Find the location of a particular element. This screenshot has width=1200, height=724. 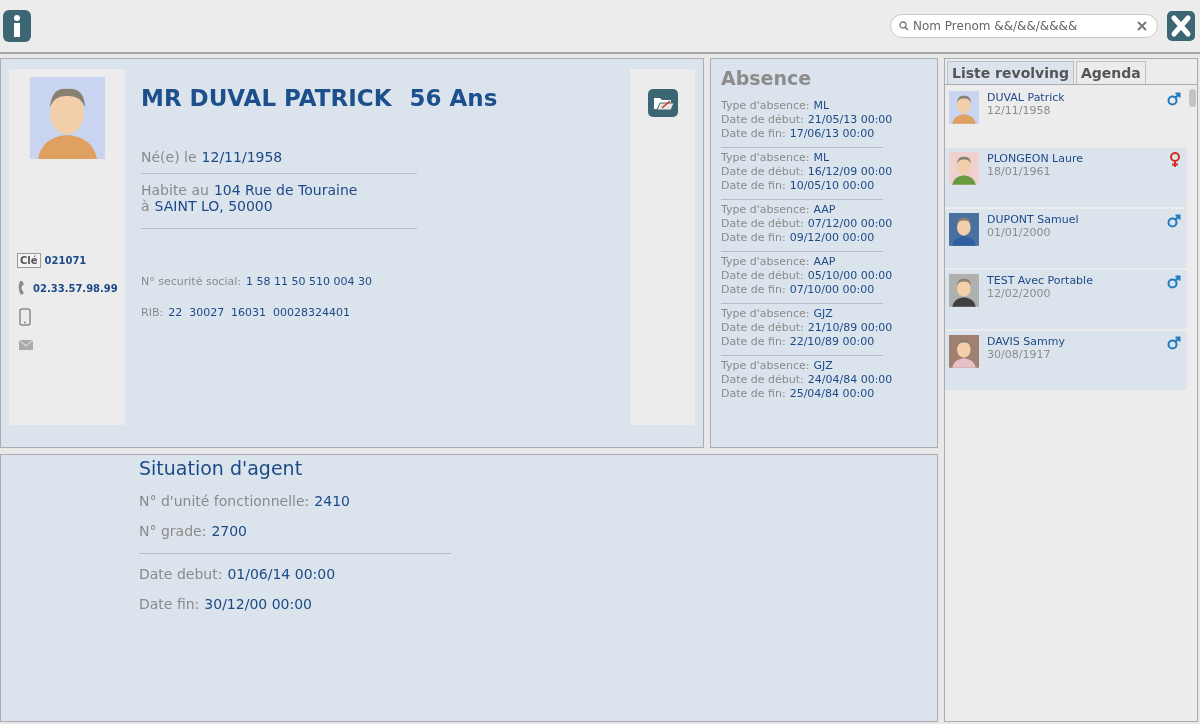

field-label: RIB: is located at coordinates (152, 312).